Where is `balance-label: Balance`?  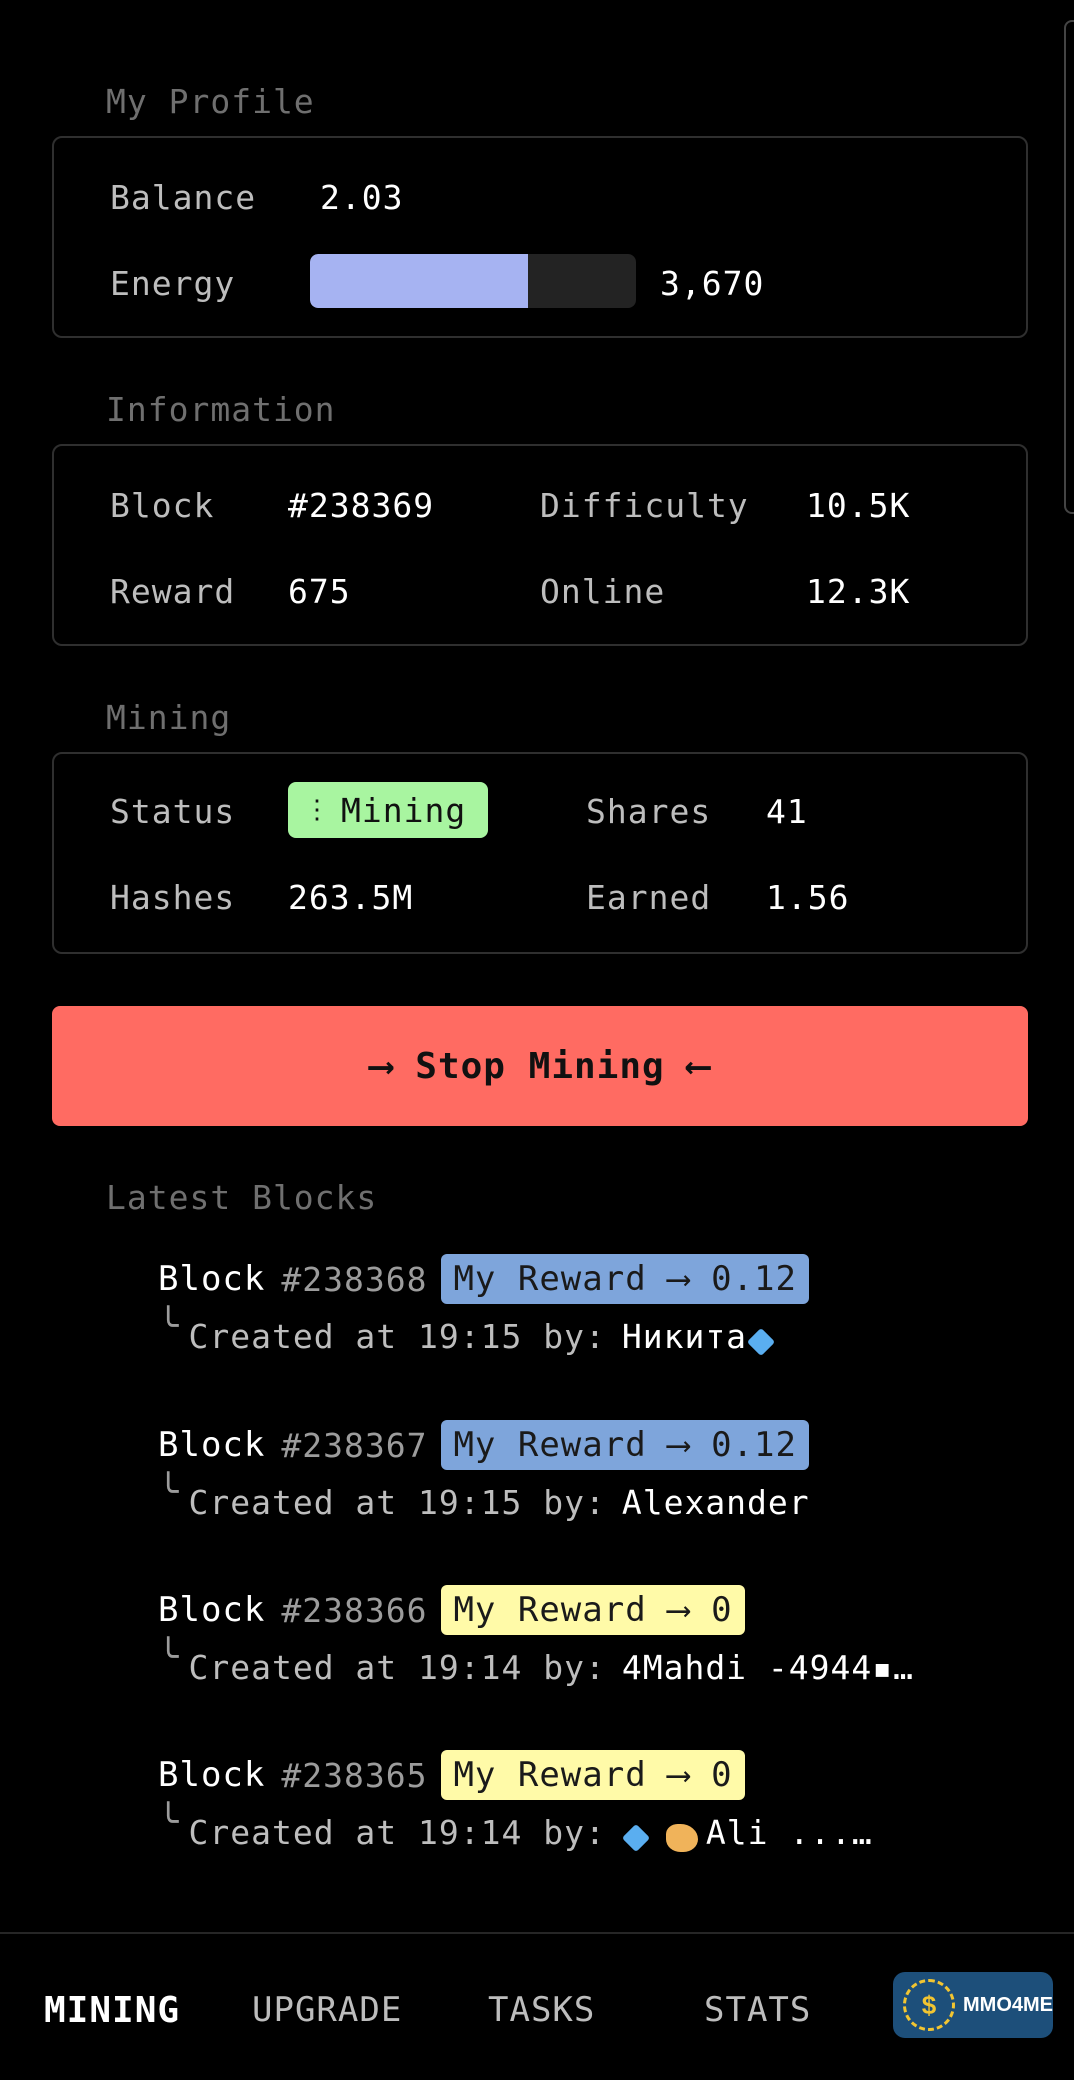
balance-label: Balance is located at coordinates (183, 197).